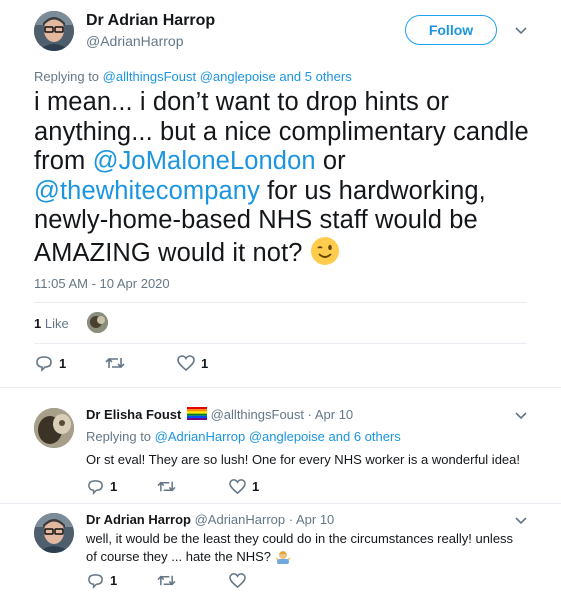 This screenshot has width=561, height=600. What do you see at coordinates (134, 41) in the screenshot?
I see `author-handle: @AdrianHarrop` at bounding box center [134, 41].